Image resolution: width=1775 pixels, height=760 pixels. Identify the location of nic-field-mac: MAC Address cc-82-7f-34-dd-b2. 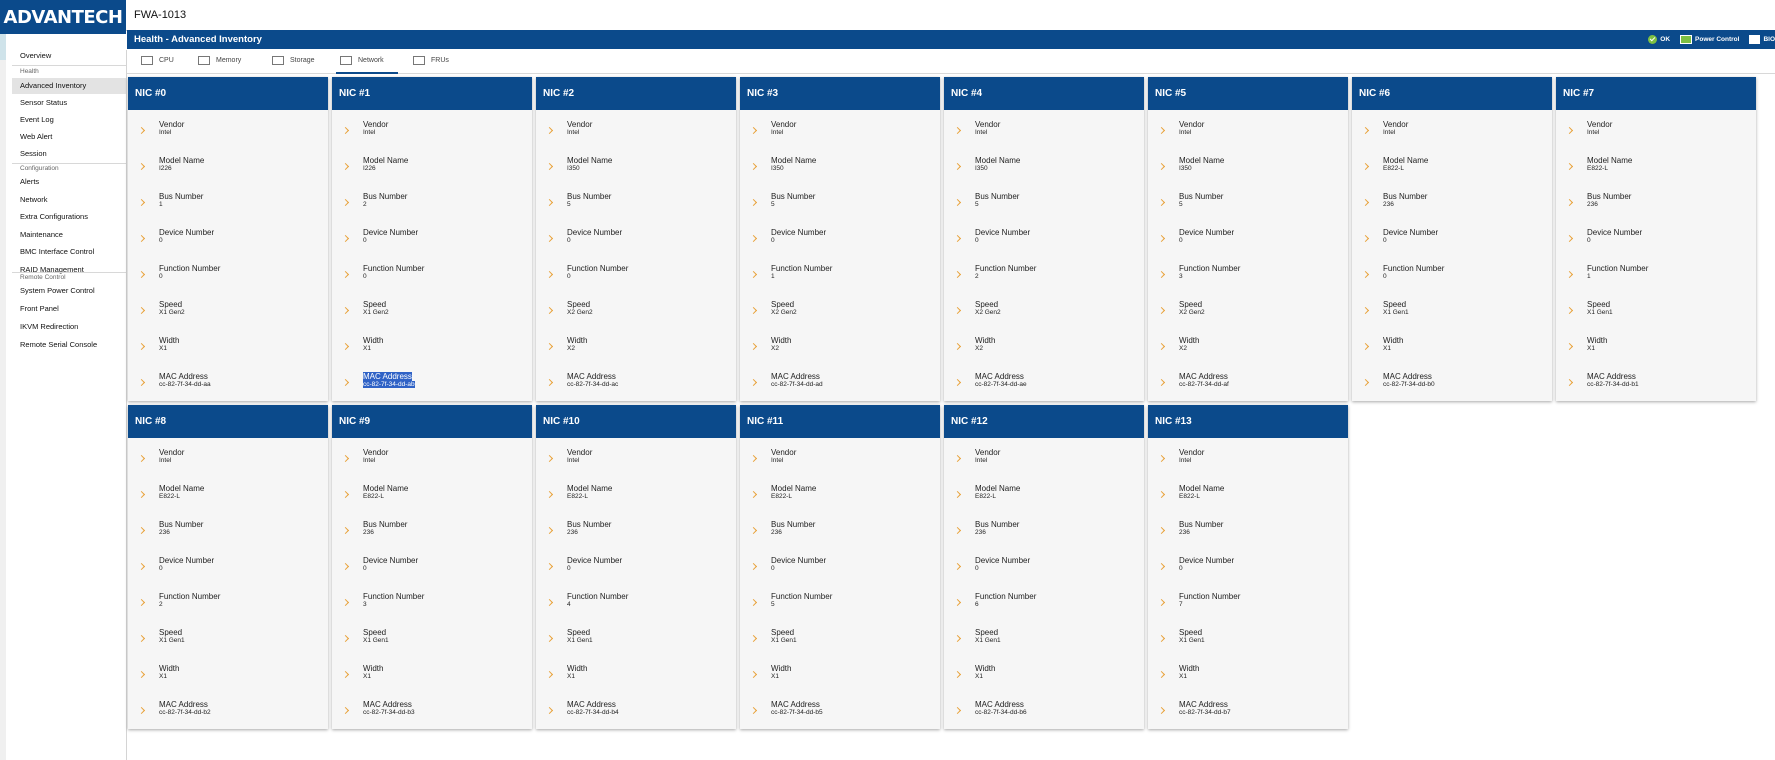
(228, 716).